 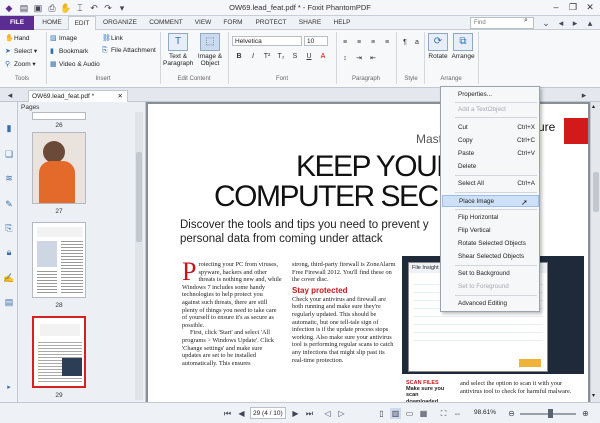 I want to click on tab-view: VIEW, so click(x=203, y=23).